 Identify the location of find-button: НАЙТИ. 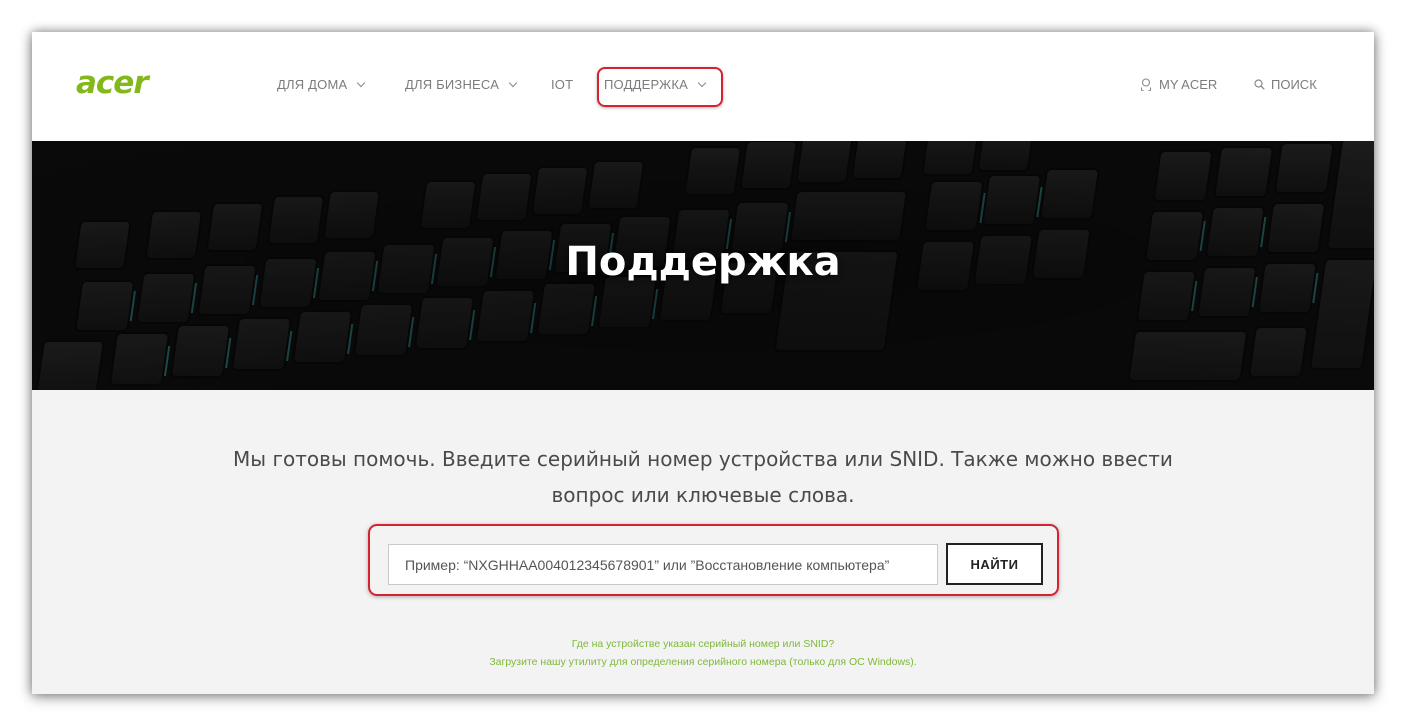
(994, 564).